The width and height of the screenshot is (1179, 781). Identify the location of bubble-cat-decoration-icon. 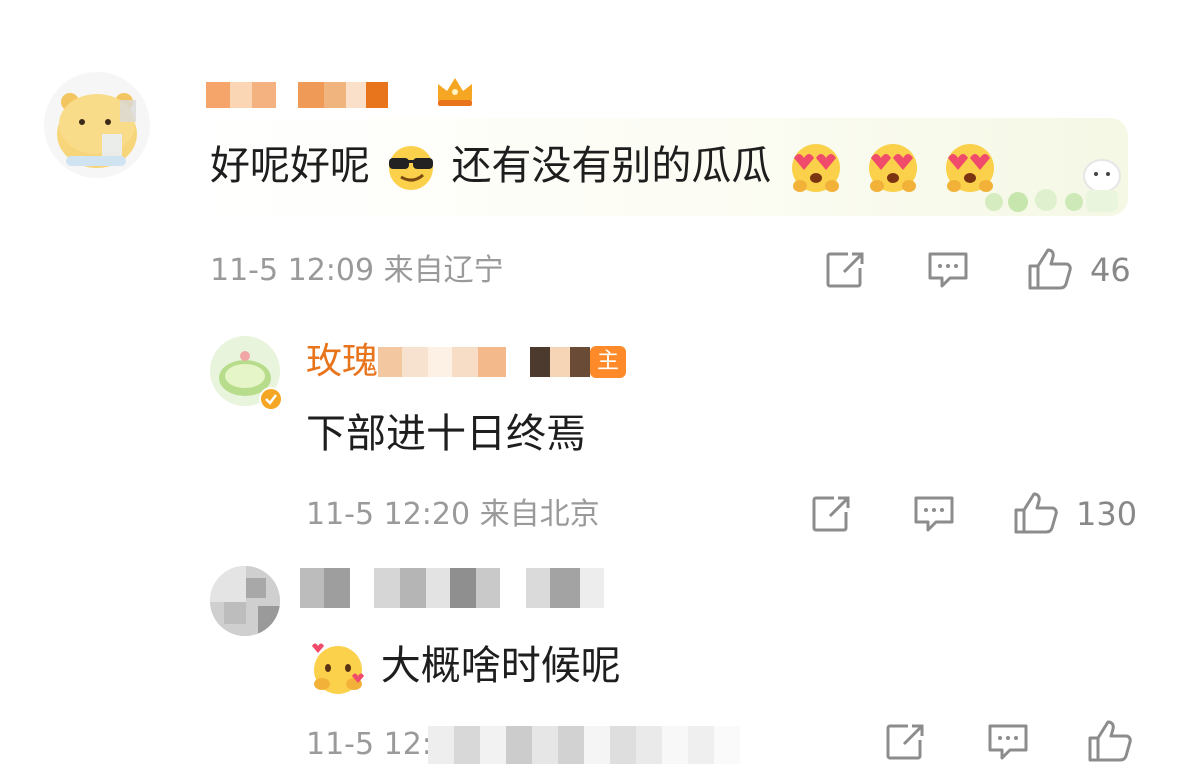
(1051, 184).